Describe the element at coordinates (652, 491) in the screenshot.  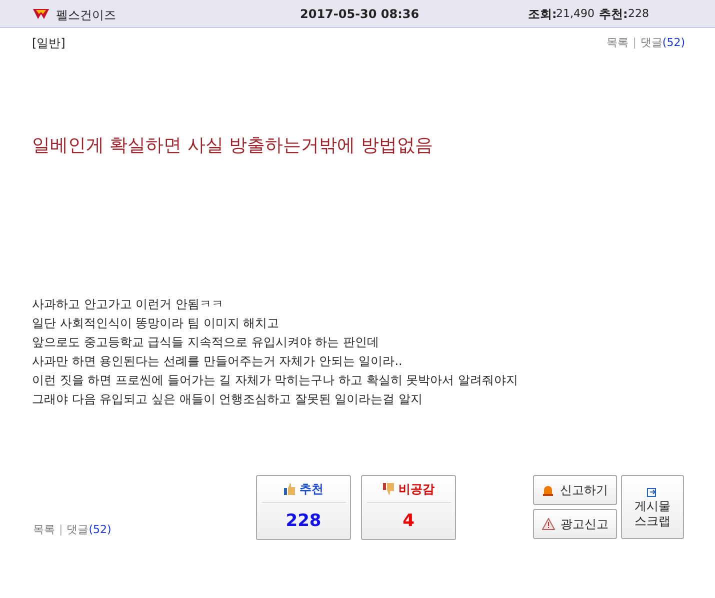
I see `scrap-icon` at that location.